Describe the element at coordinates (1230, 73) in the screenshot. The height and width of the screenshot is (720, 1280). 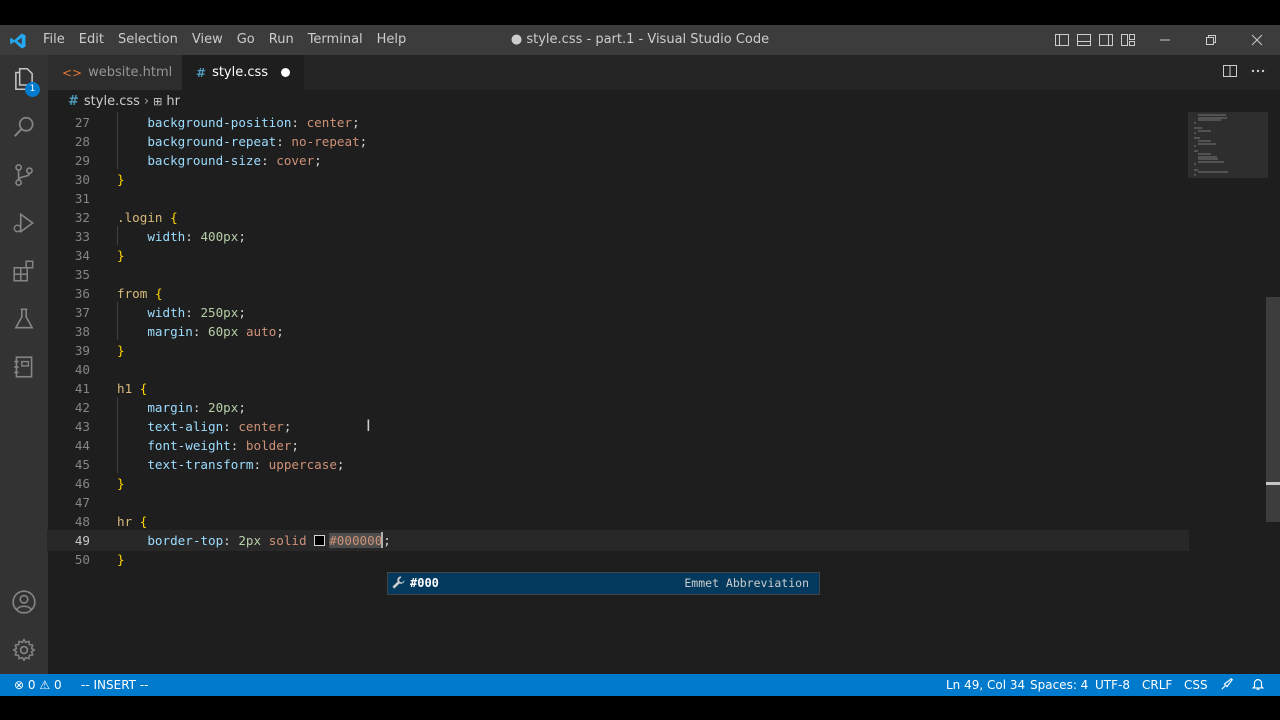
I see `split-editor-icon` at that location.